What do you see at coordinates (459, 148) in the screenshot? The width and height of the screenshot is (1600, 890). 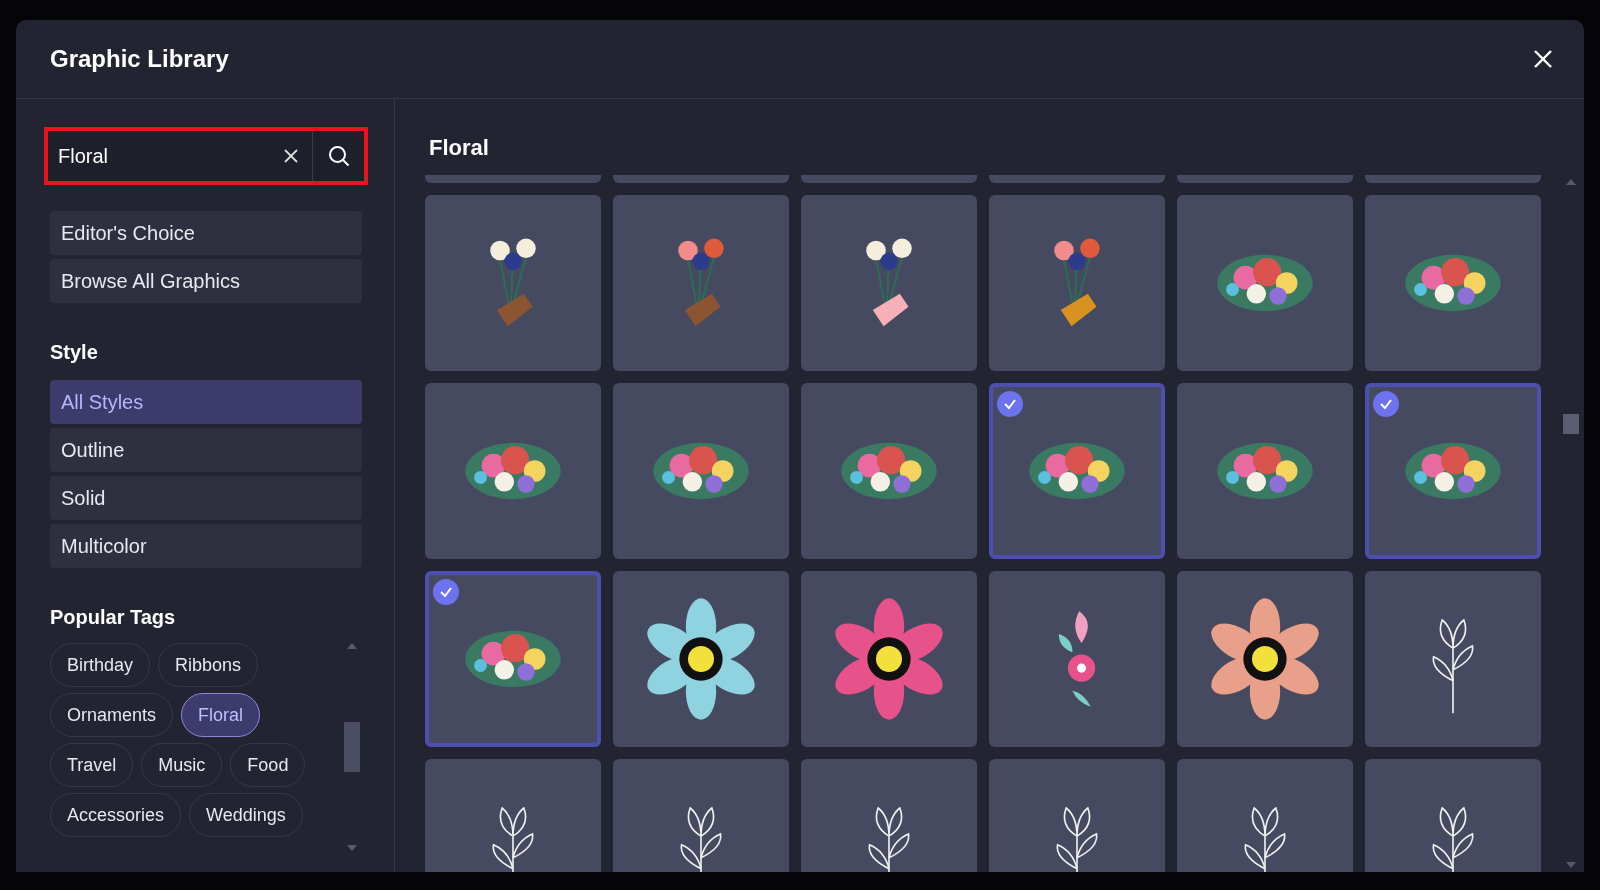 I see `gallery-title: Floral` at bounding box center [459, 148].